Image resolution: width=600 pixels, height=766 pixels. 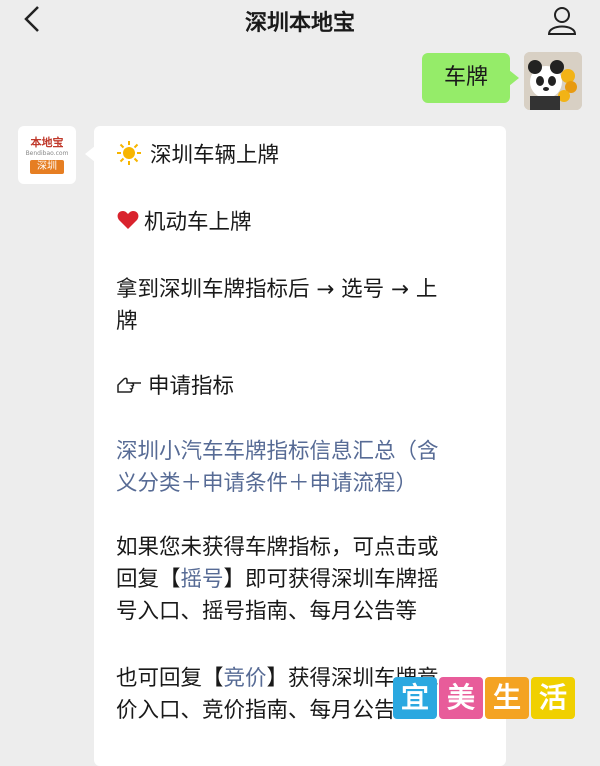 I want to click on bot-avatar: 本地宝 Bendibao.com 深圳, so click(x=47, y=155).